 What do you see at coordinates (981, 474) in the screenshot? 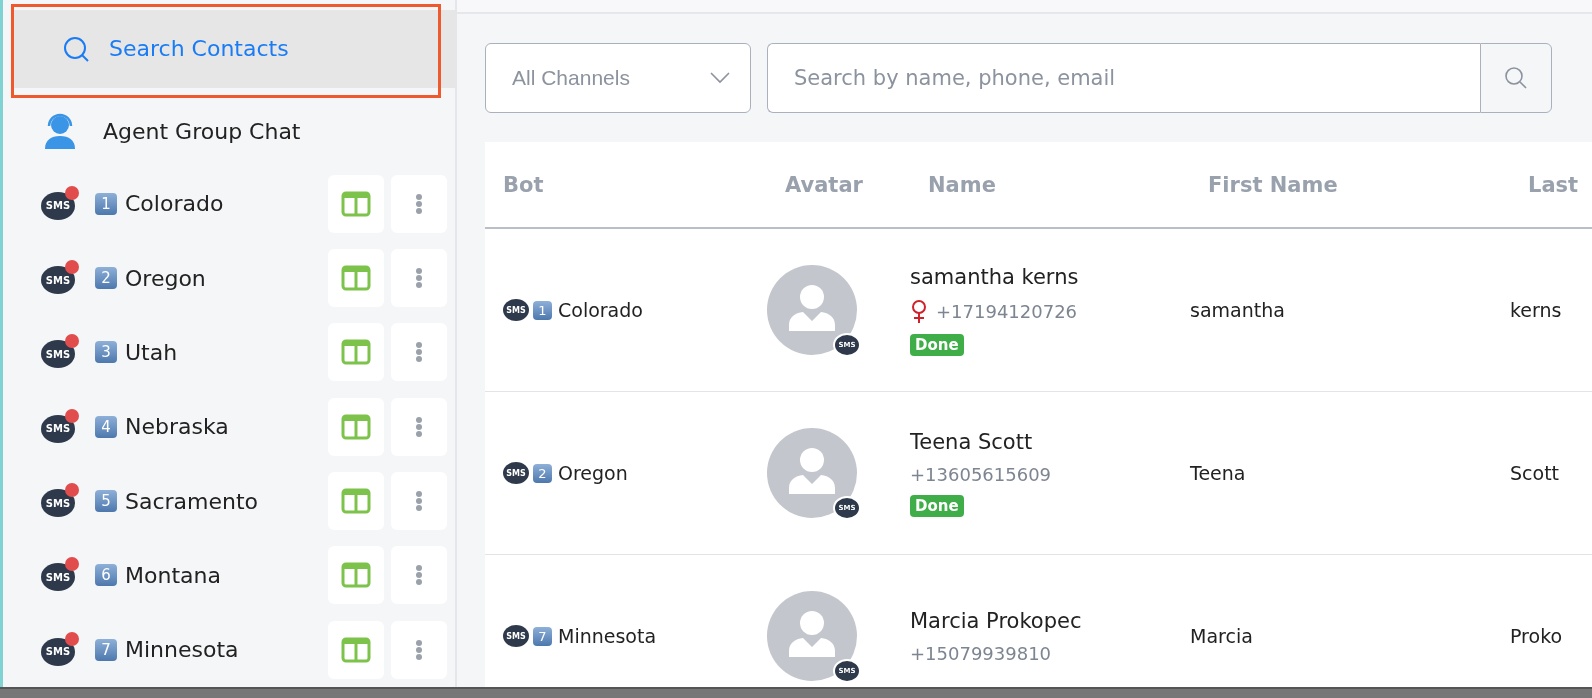
I see `phone-number: +13605615609` at bounding box center [981, 474].